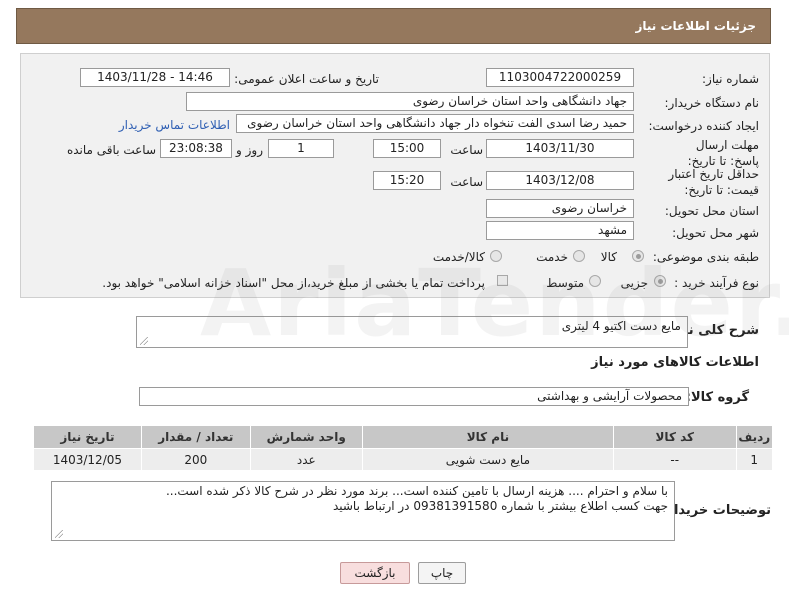  I want to click on category-label: طبقه بندی موضوعی:, so click(705, 257).